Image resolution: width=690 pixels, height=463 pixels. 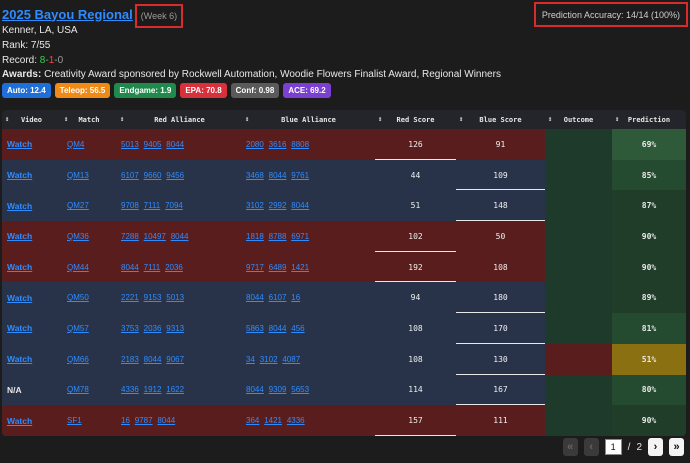 I want to click on team-link: 4087, so click(x=291, y=359).